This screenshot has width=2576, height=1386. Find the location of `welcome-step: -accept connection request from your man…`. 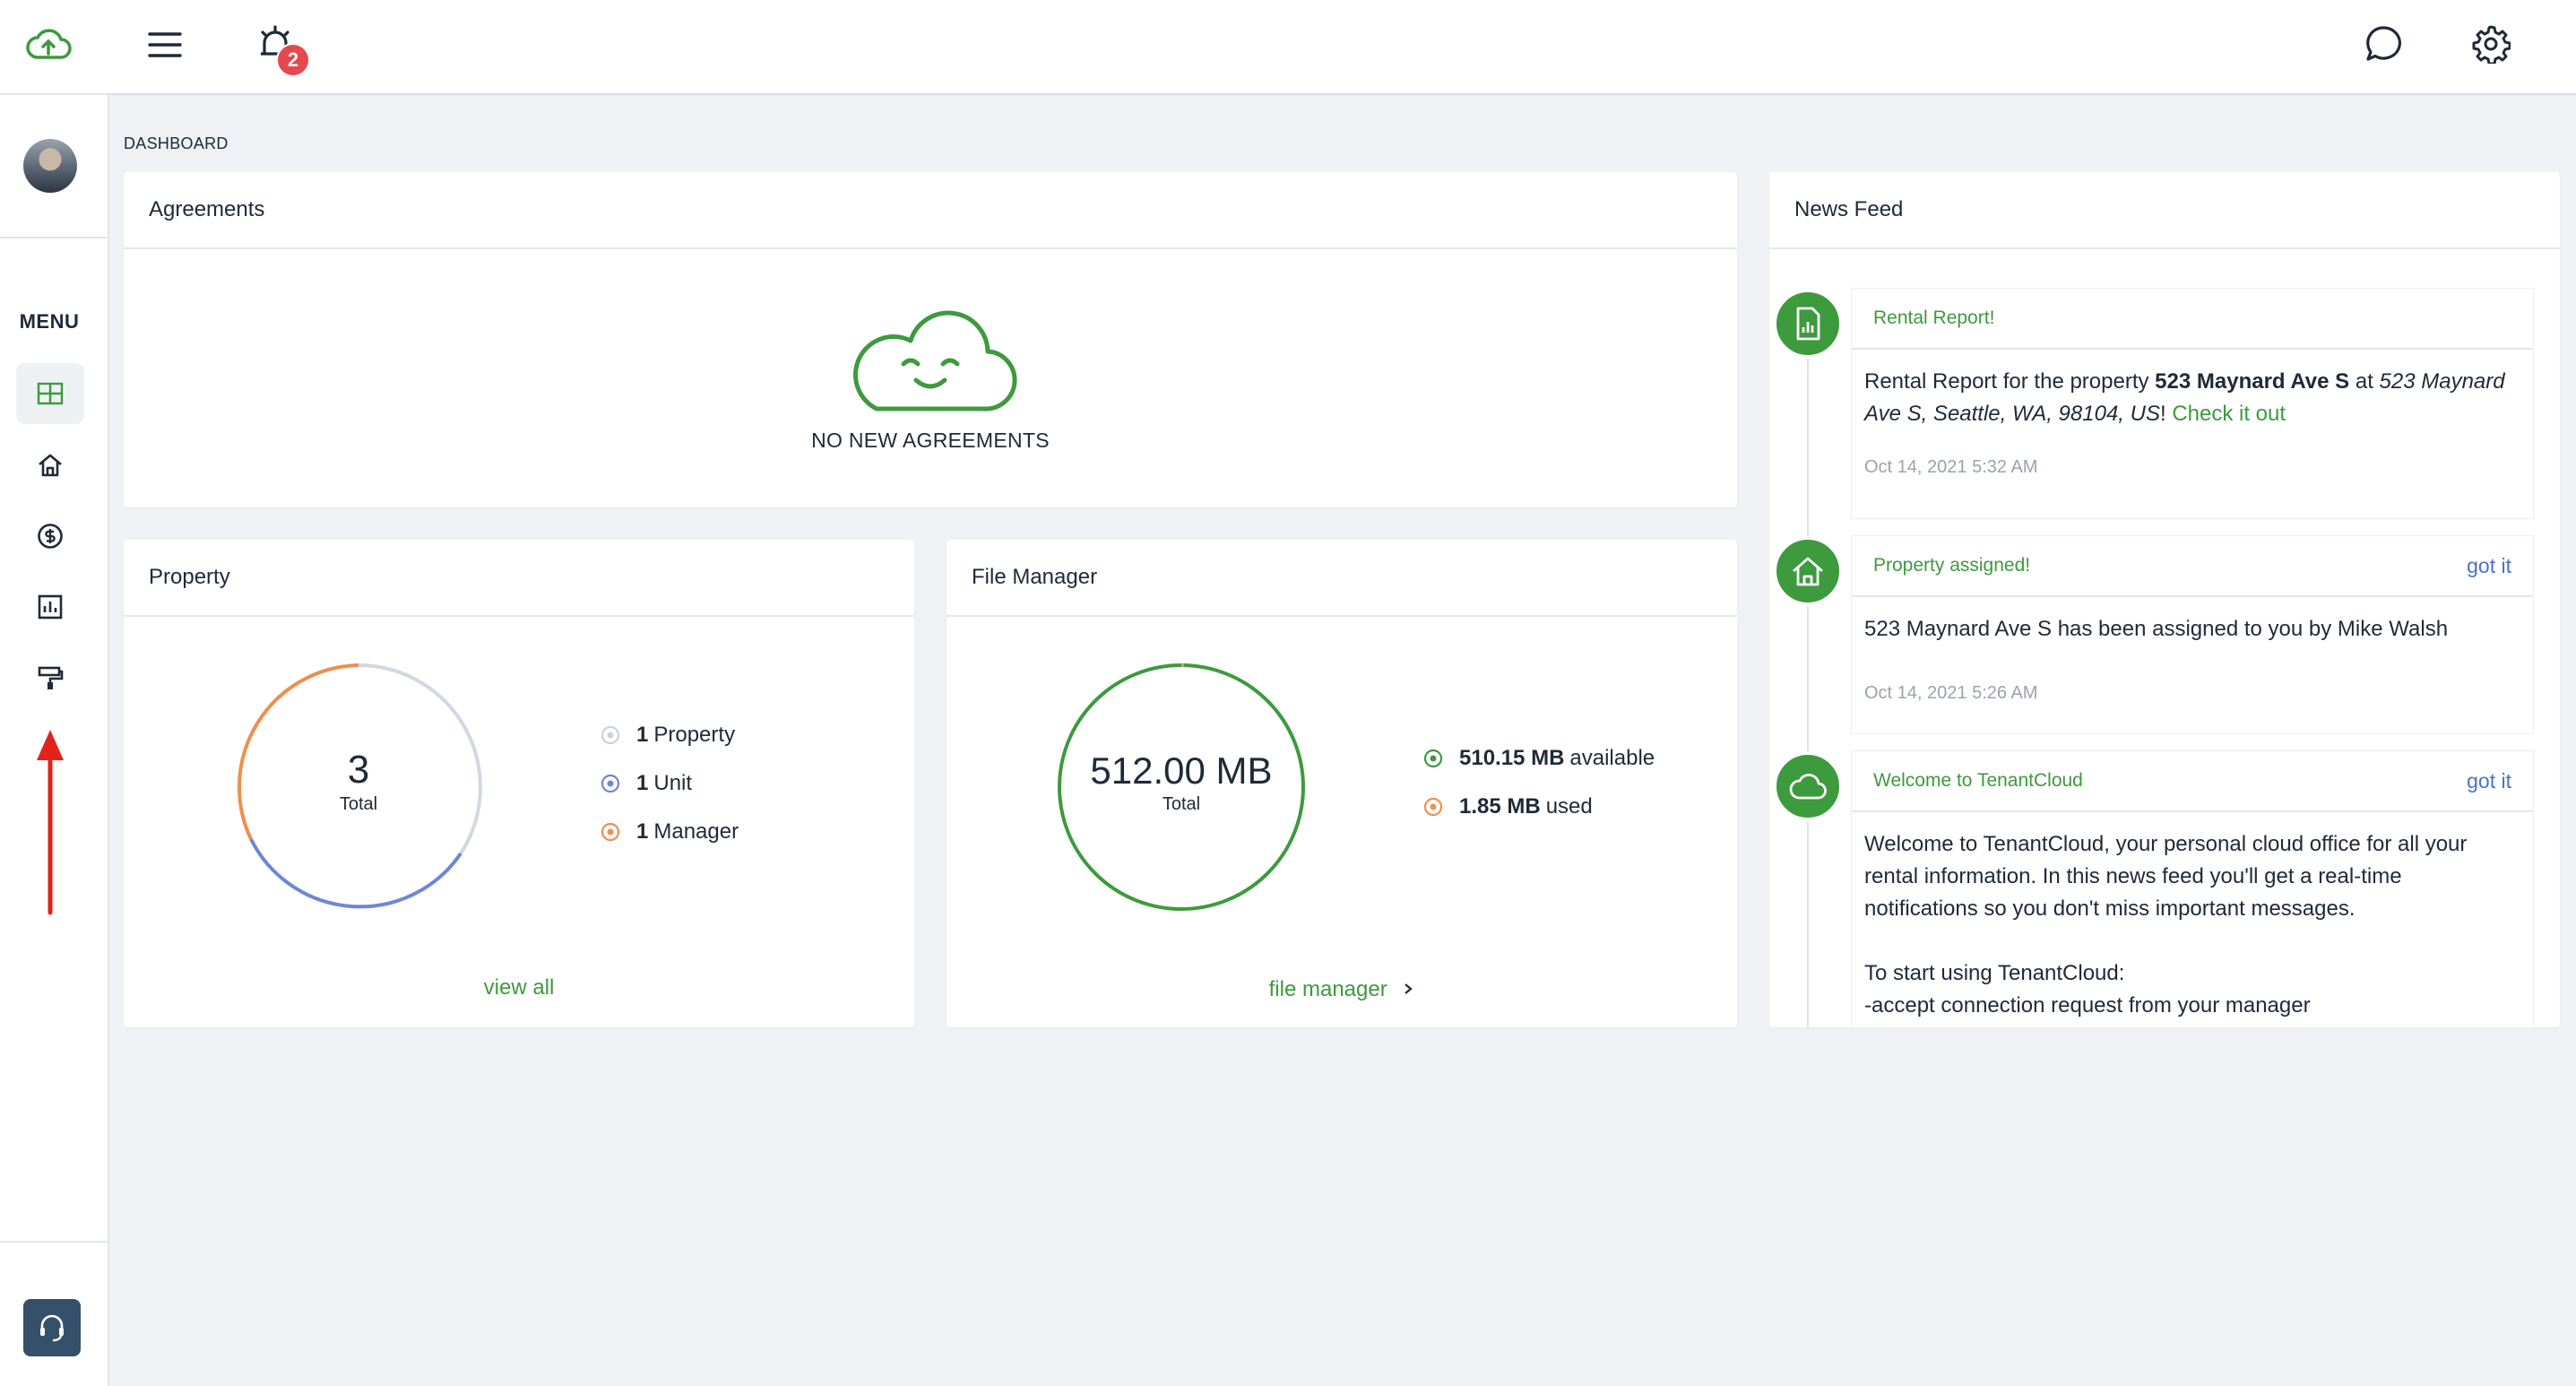

welcome-step: -accept connection request from your man… is located at coordinates (2087, 1005).